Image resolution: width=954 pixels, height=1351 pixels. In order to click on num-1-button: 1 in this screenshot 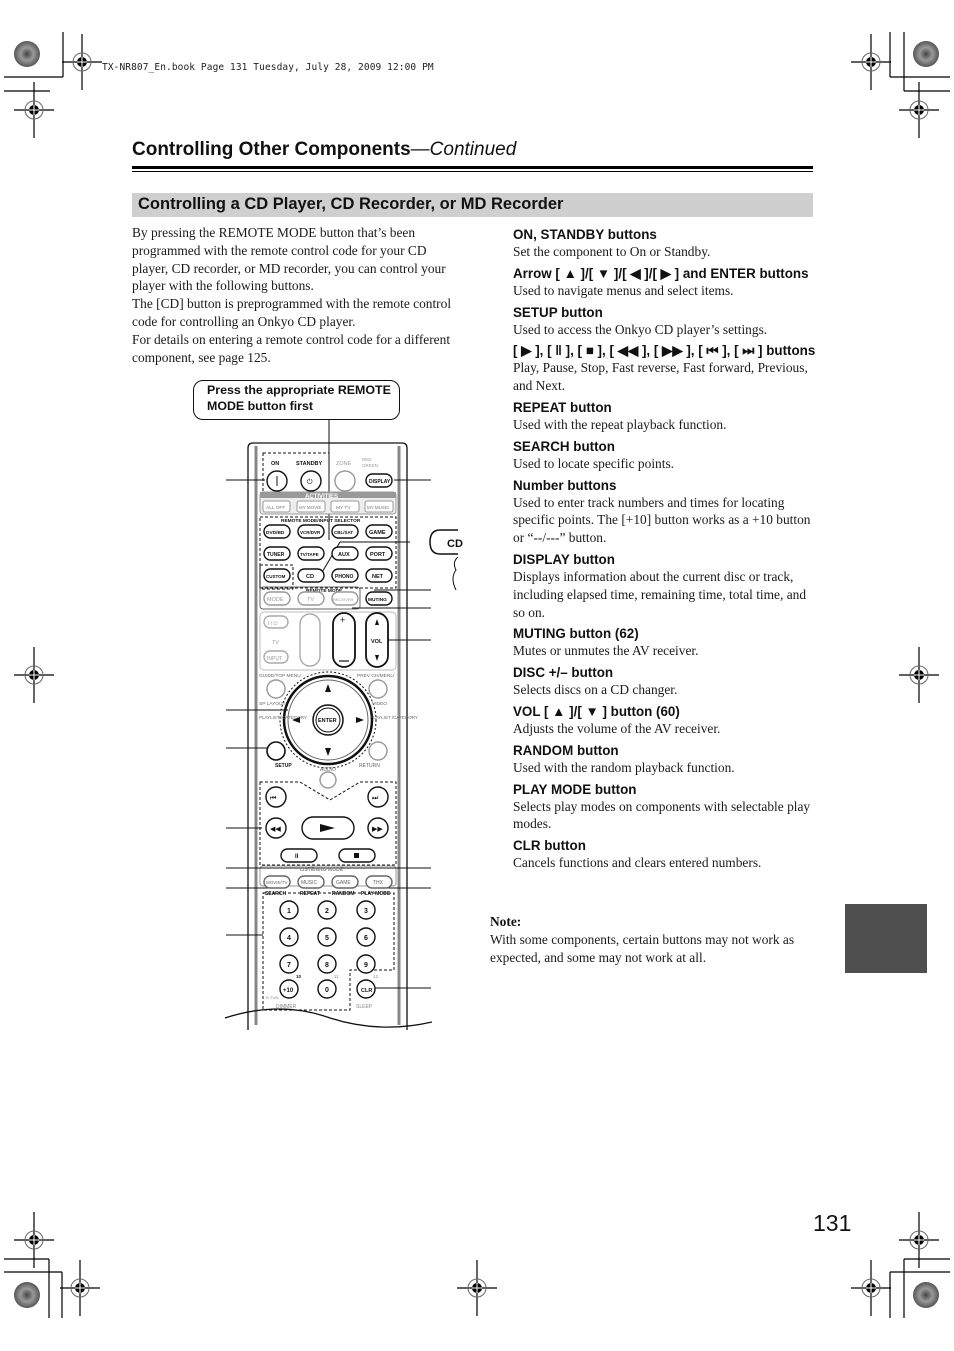, I will do `click(289, 910)`.